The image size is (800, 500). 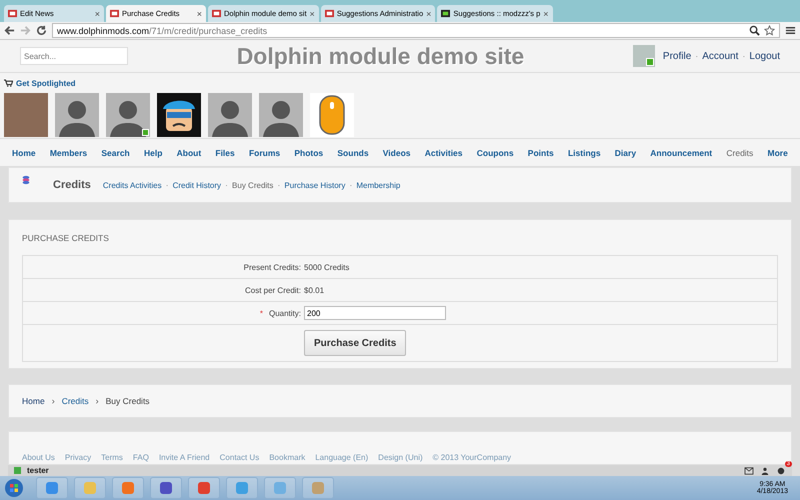 I want to click on quantity-field: 200, so click(x=375, y=313).